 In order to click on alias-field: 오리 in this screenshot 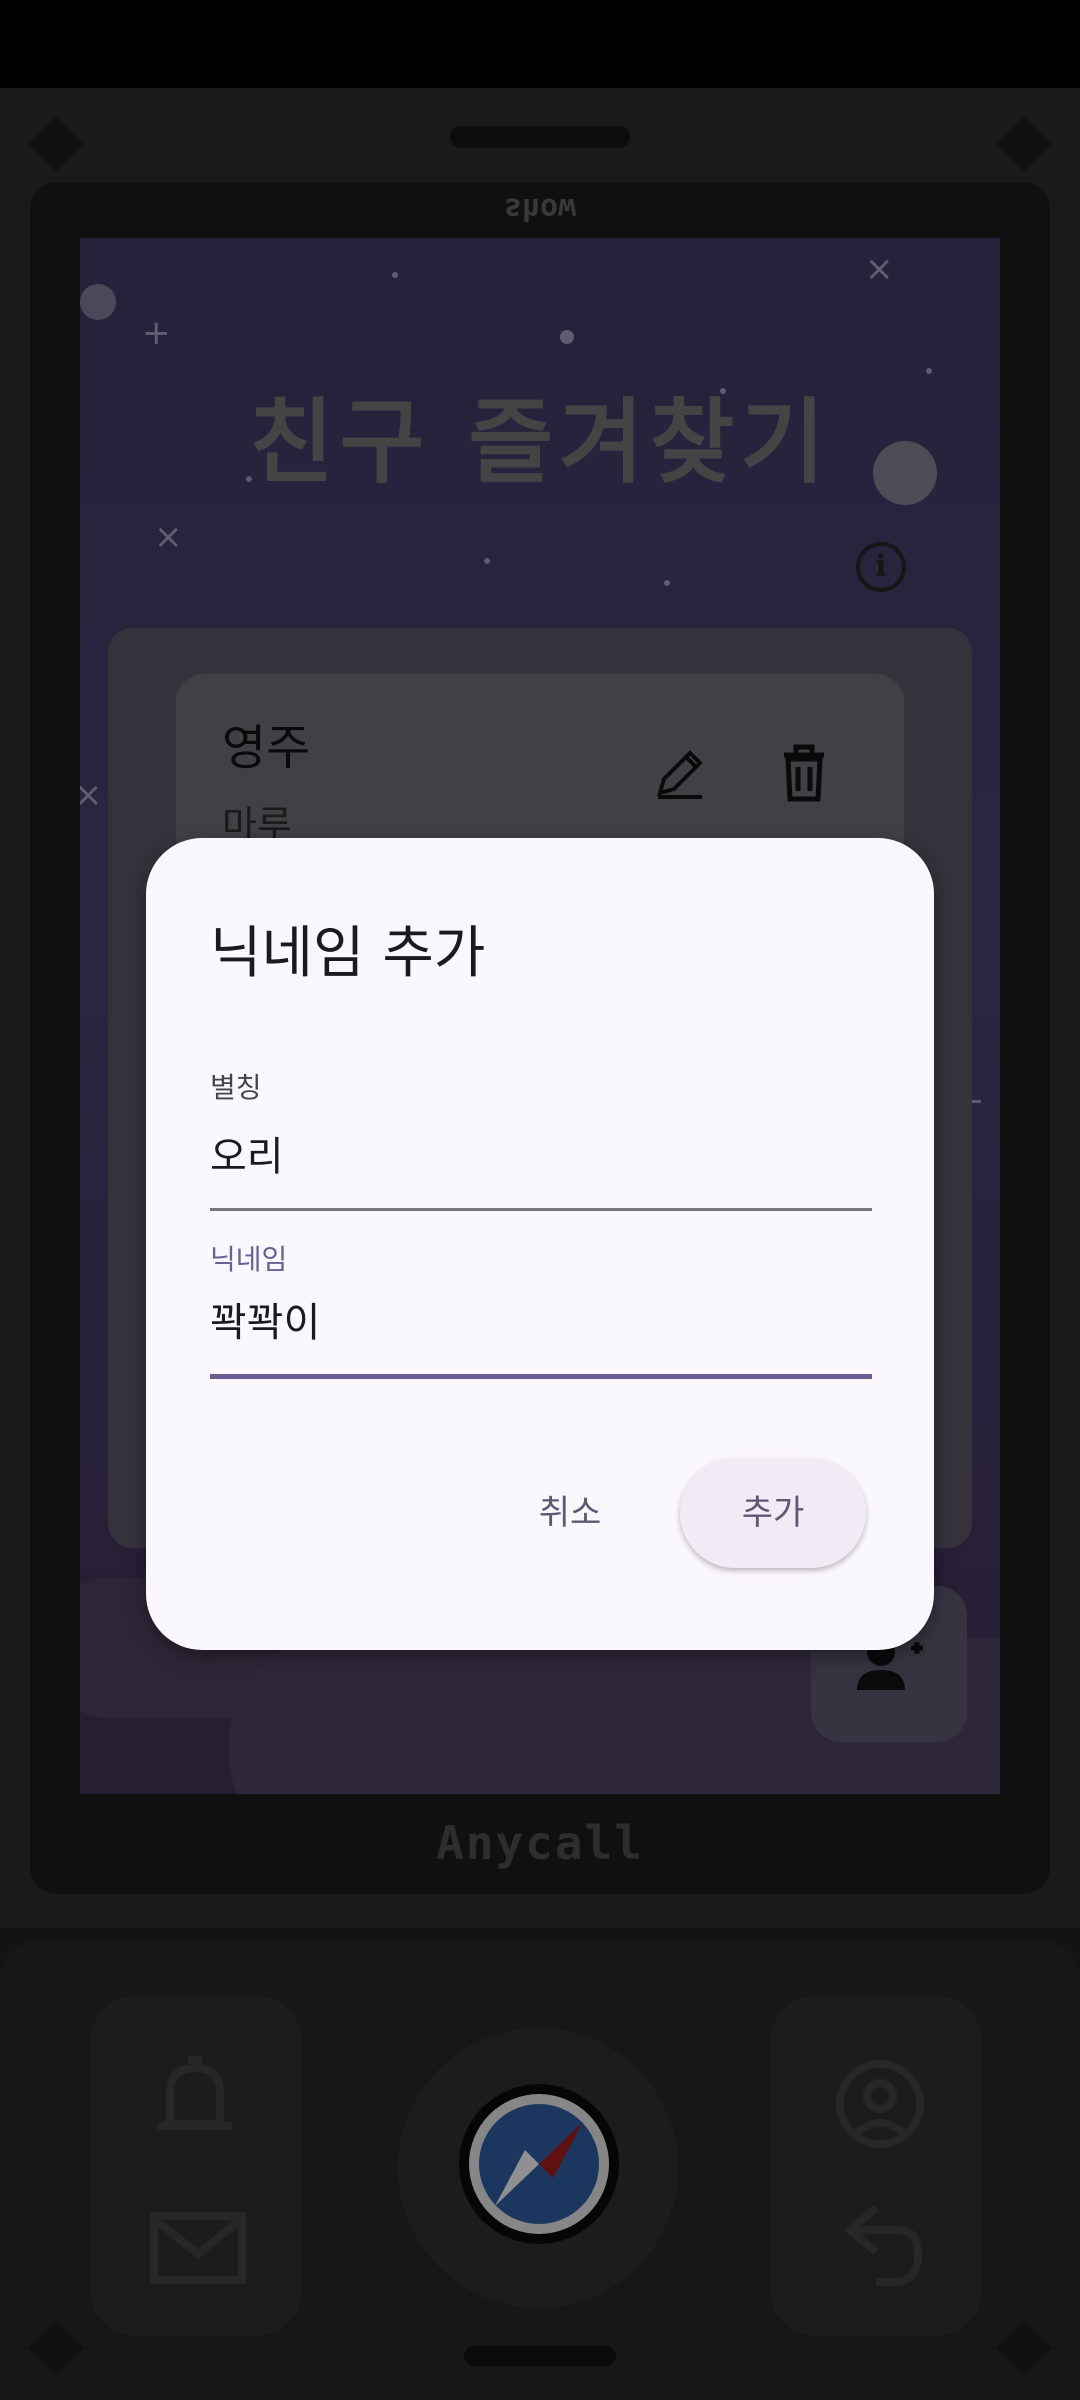, I will do `click(247, 1153)`.